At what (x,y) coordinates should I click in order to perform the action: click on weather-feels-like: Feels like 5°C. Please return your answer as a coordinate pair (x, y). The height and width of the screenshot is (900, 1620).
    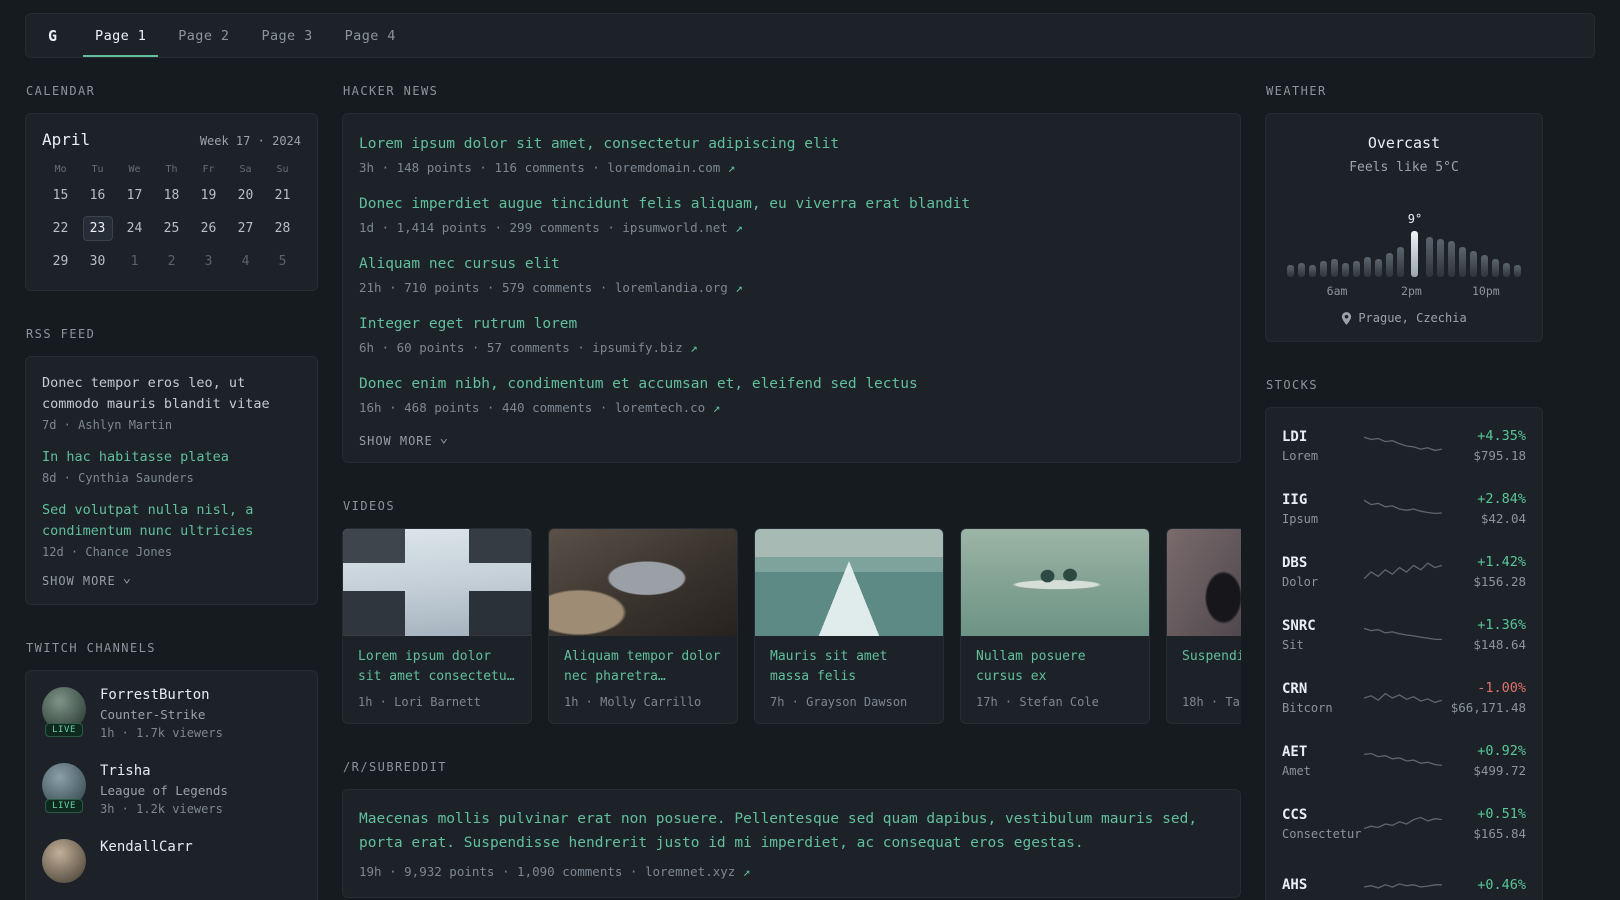
    Looking at the image, I should click on (1404, 167).